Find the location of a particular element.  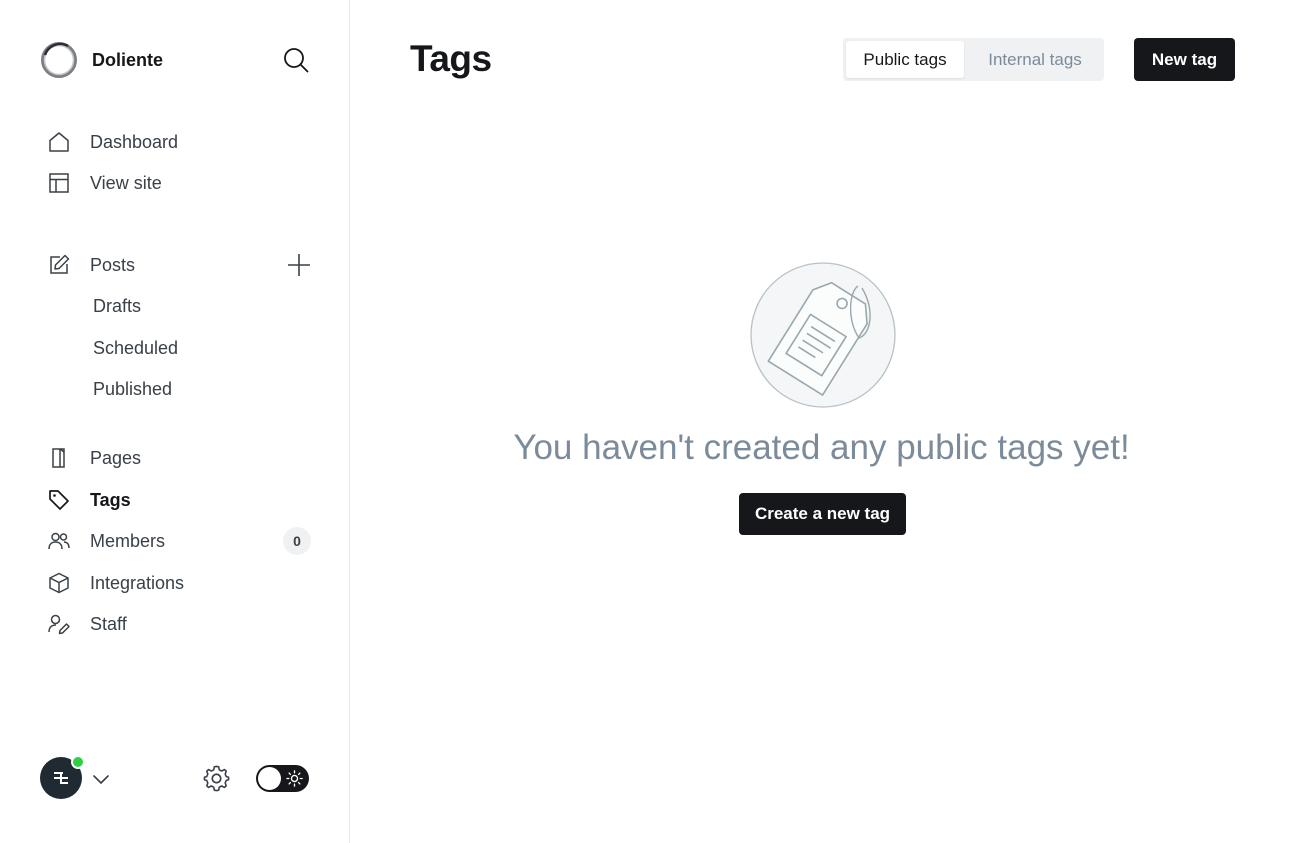

members-count-badge: 0 is located at coordinates (297, 541).